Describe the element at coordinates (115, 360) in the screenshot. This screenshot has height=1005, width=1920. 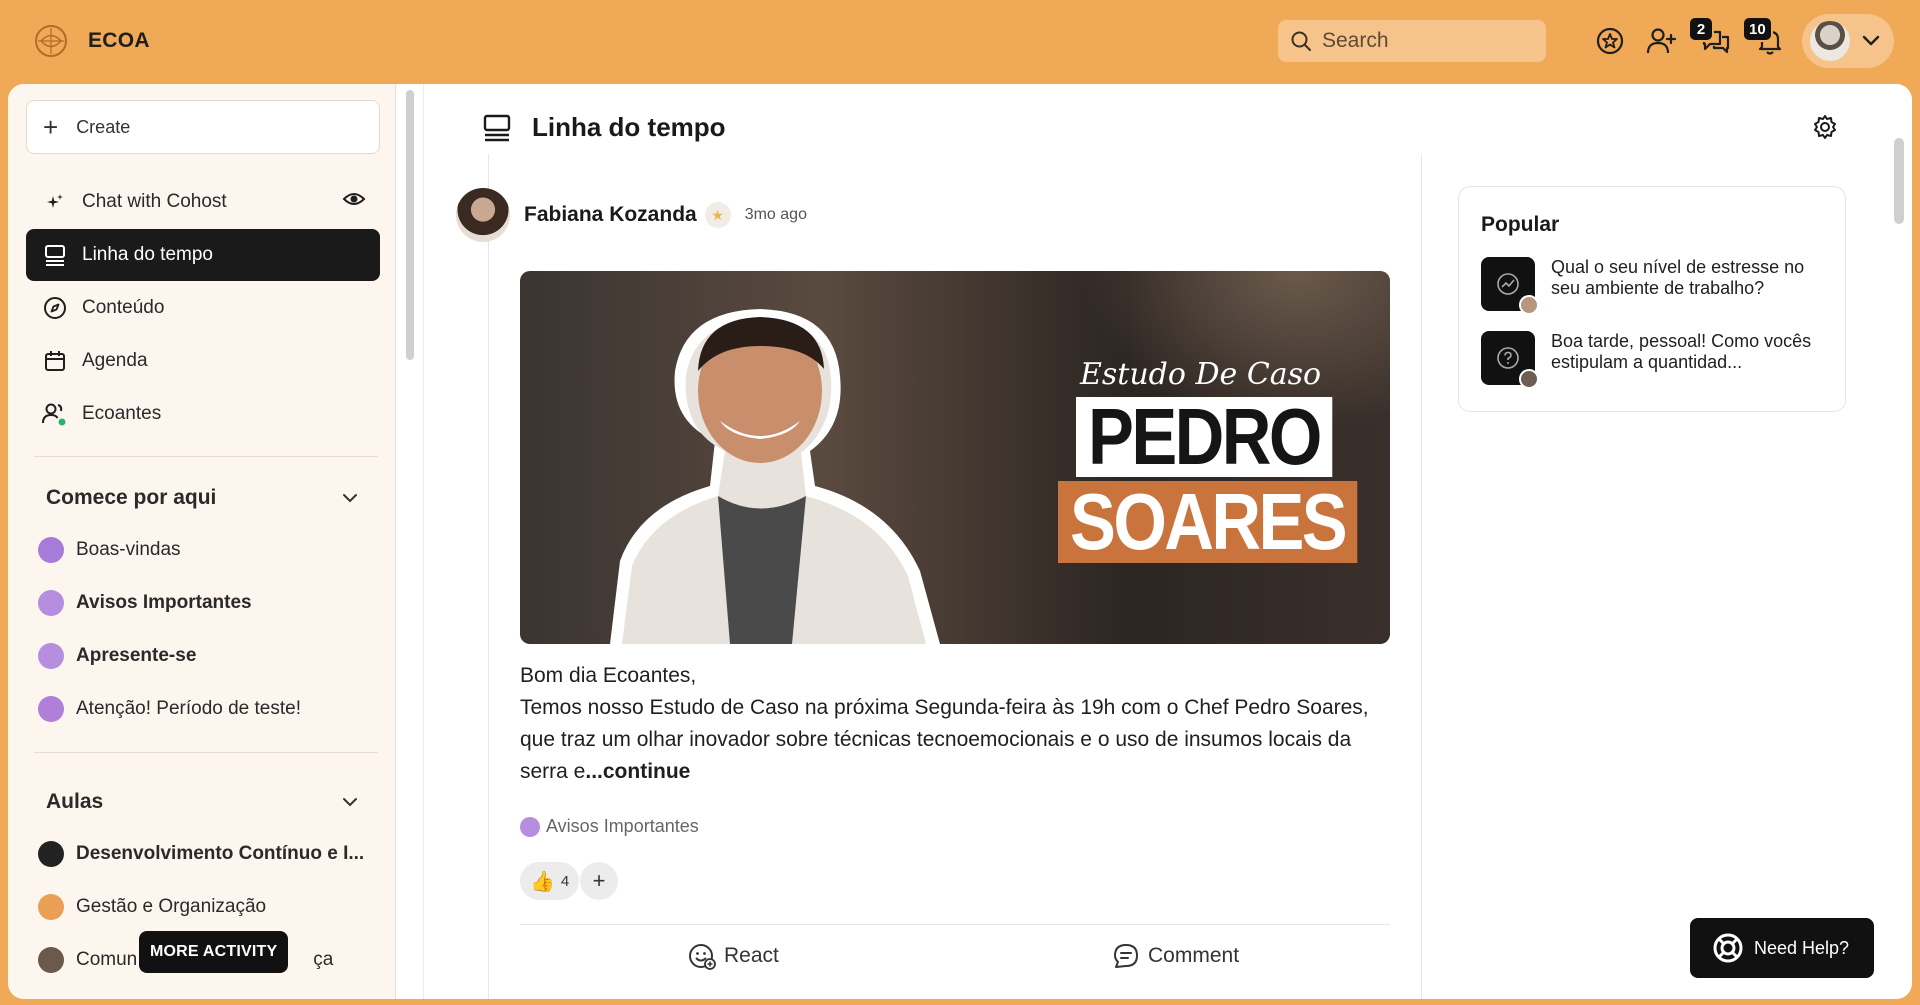
I see `nav-label: Agenda` at that location.